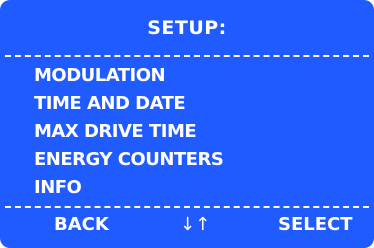 The width and height of the screenshot is (374, 248). What do you see at coordinates (129, 160) in the screenshot?
I see `menu-item-energy-counters: ENERGY COUNTERS` at bounding box center [129, 160].